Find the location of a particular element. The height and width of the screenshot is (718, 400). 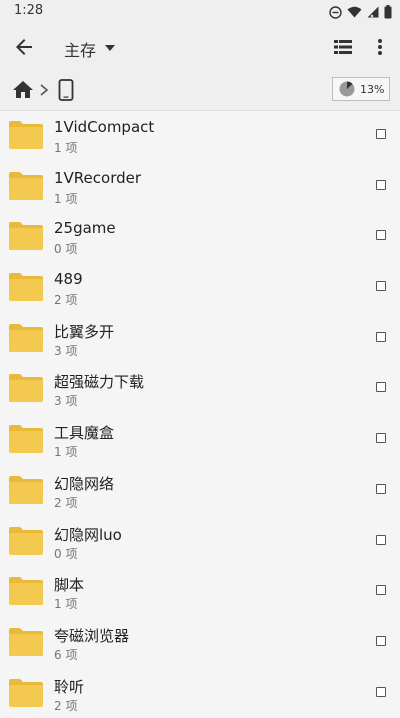

status-time: 1:28 is located at coordinates (29, 10).